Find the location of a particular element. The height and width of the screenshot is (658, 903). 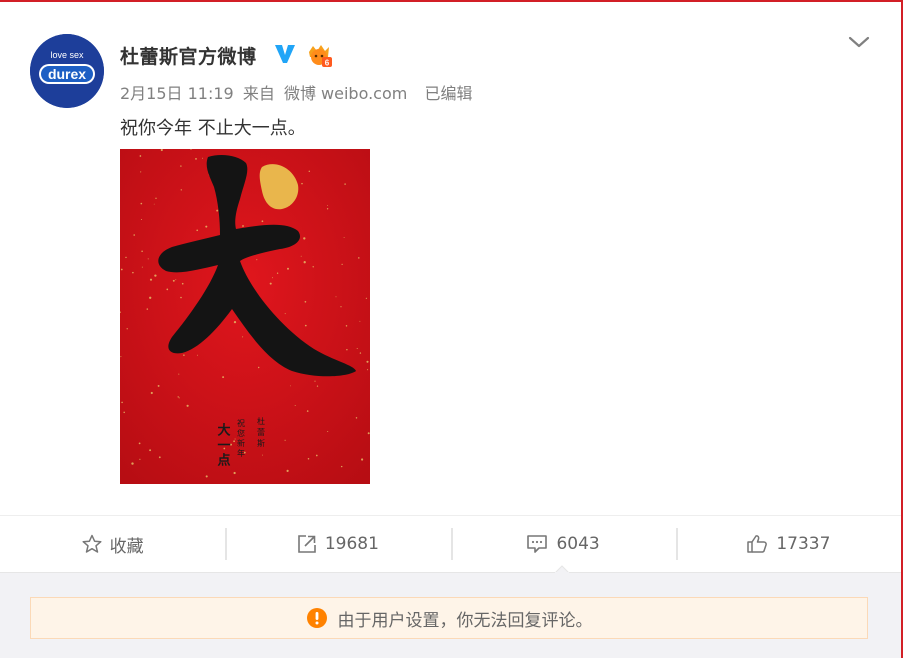

action-bar: 收藏 19681 6043 17337 is located at coordinates (450, 544).